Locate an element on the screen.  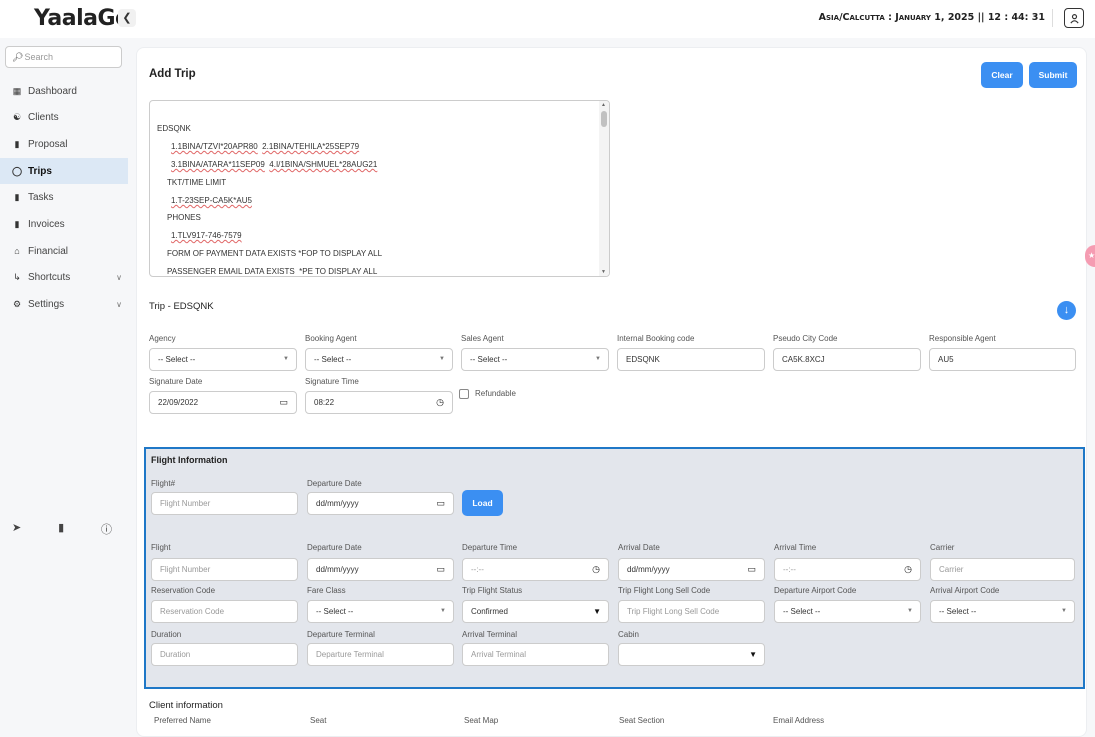
column-header: Seat Map is located at coordinates (481, 720).